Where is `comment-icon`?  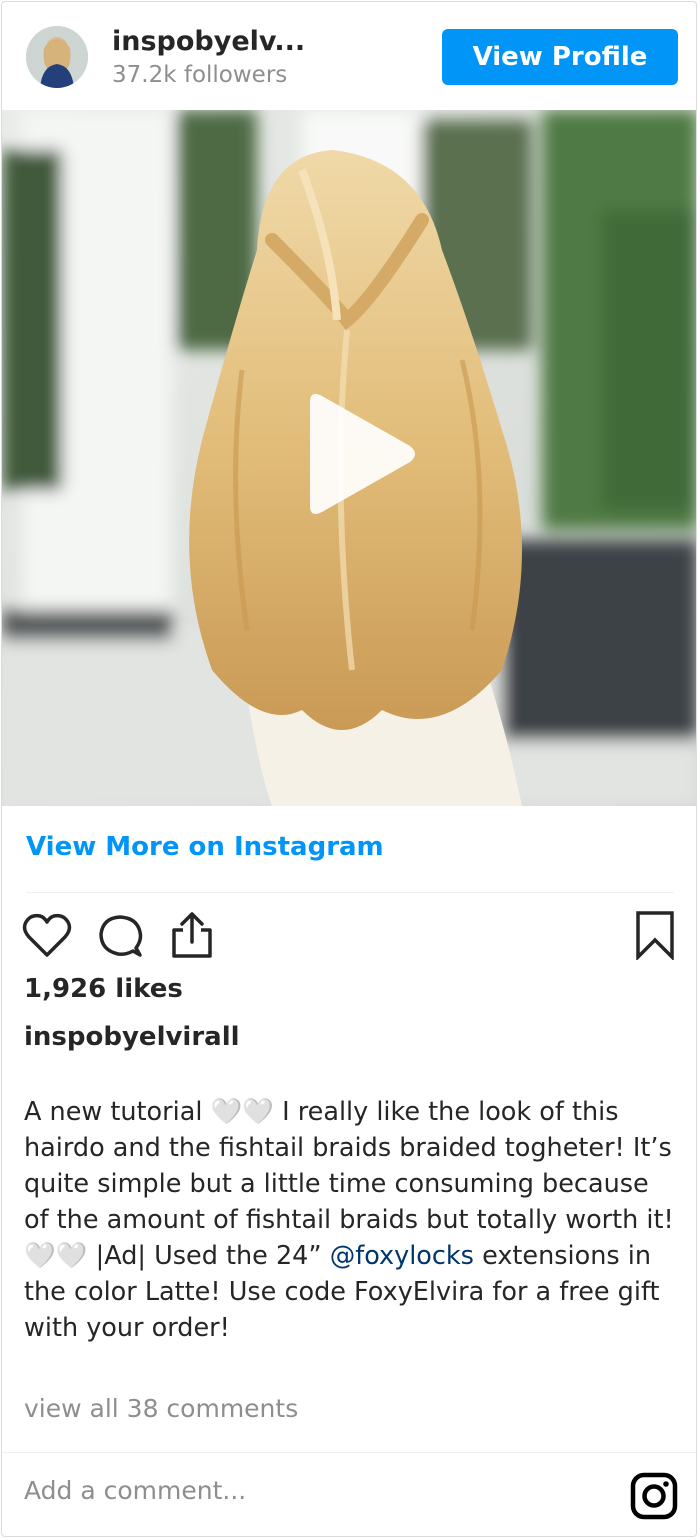 comment-icon is located at coordinates (120, 936).